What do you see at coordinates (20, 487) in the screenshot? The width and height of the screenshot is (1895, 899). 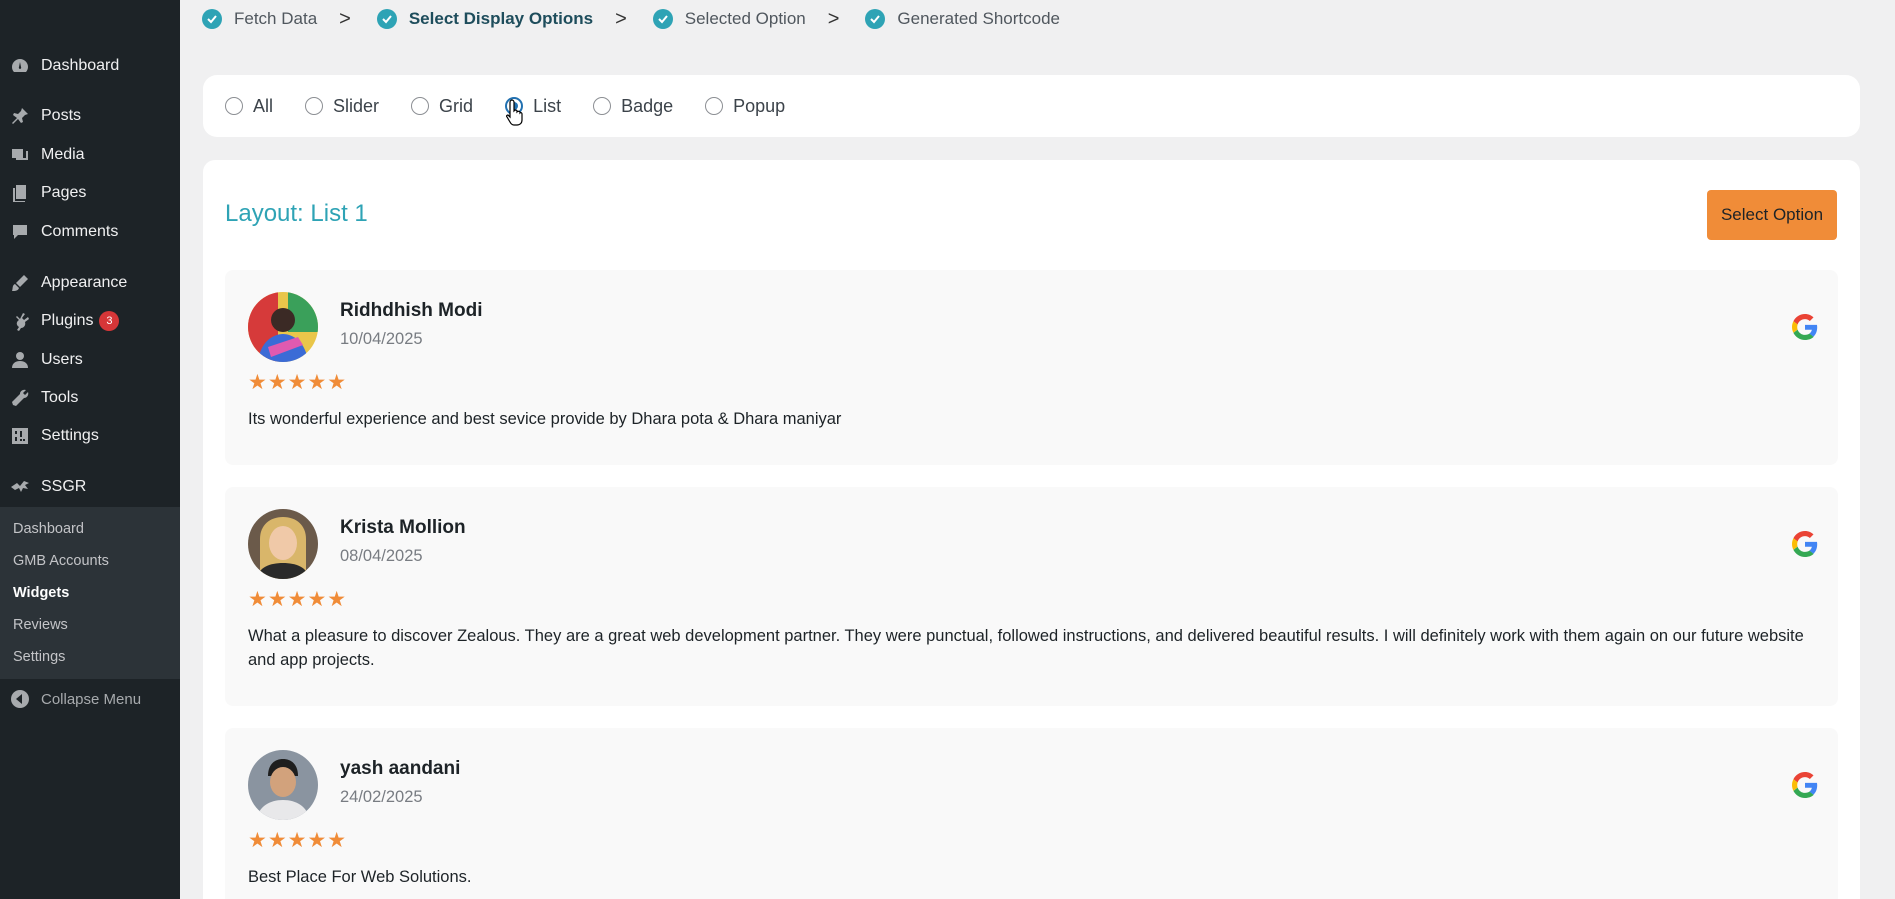 I see `ssgr-icon` at bounding box center [20, 487].